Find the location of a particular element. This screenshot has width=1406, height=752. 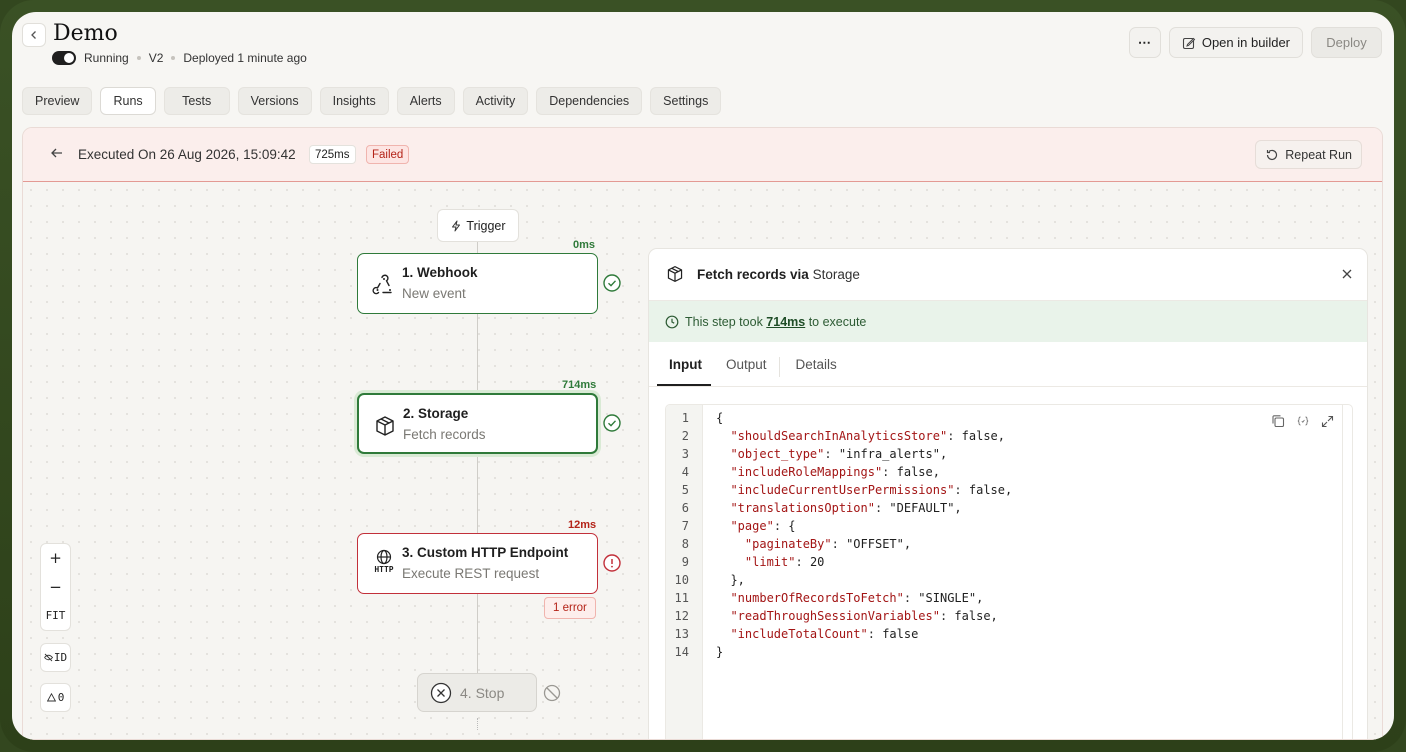

line-number: 2 is located at coordinates (685, 436).